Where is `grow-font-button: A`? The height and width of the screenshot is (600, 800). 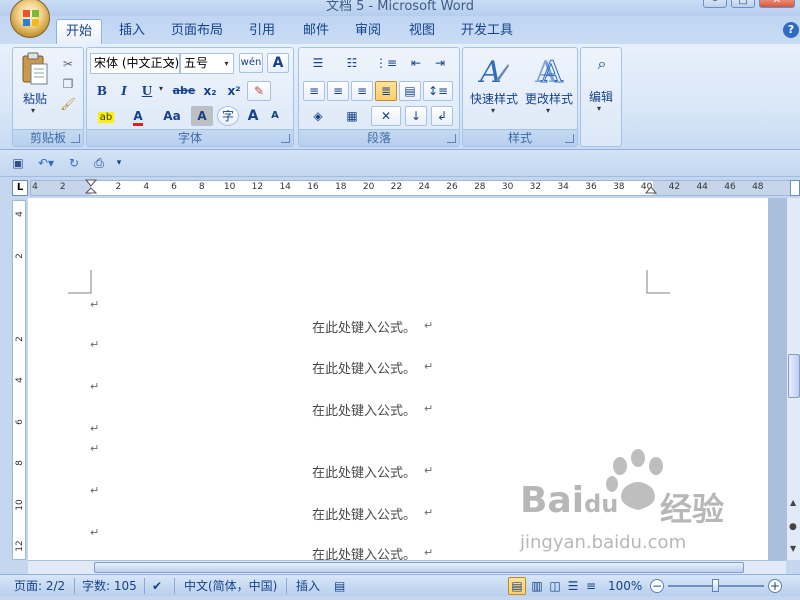 grow-font-button: A is located at coordinates (253, 116).